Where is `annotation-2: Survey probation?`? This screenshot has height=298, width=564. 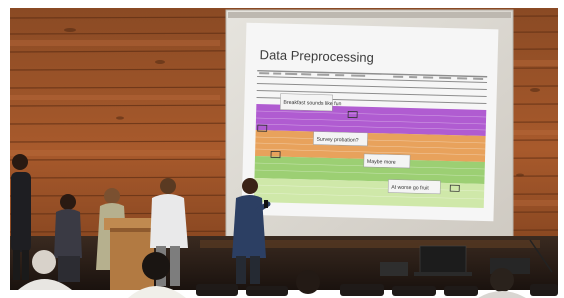
annotation-2: Survey probation? is located at coordinates (340, 139).